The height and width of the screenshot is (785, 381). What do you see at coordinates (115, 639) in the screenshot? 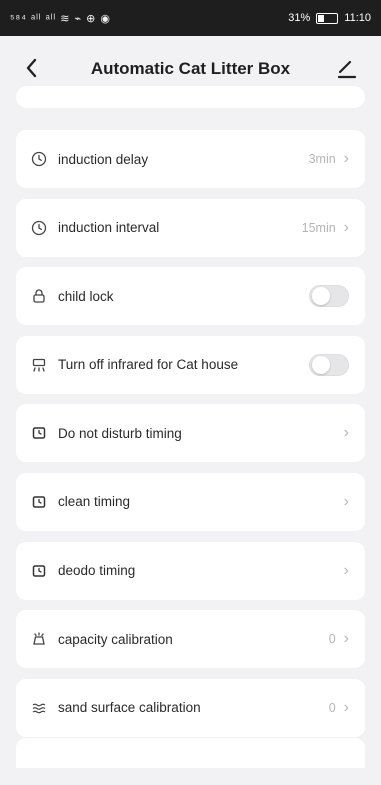
I see `setting-label: capacity calibration` at bounding box center [115, 639].